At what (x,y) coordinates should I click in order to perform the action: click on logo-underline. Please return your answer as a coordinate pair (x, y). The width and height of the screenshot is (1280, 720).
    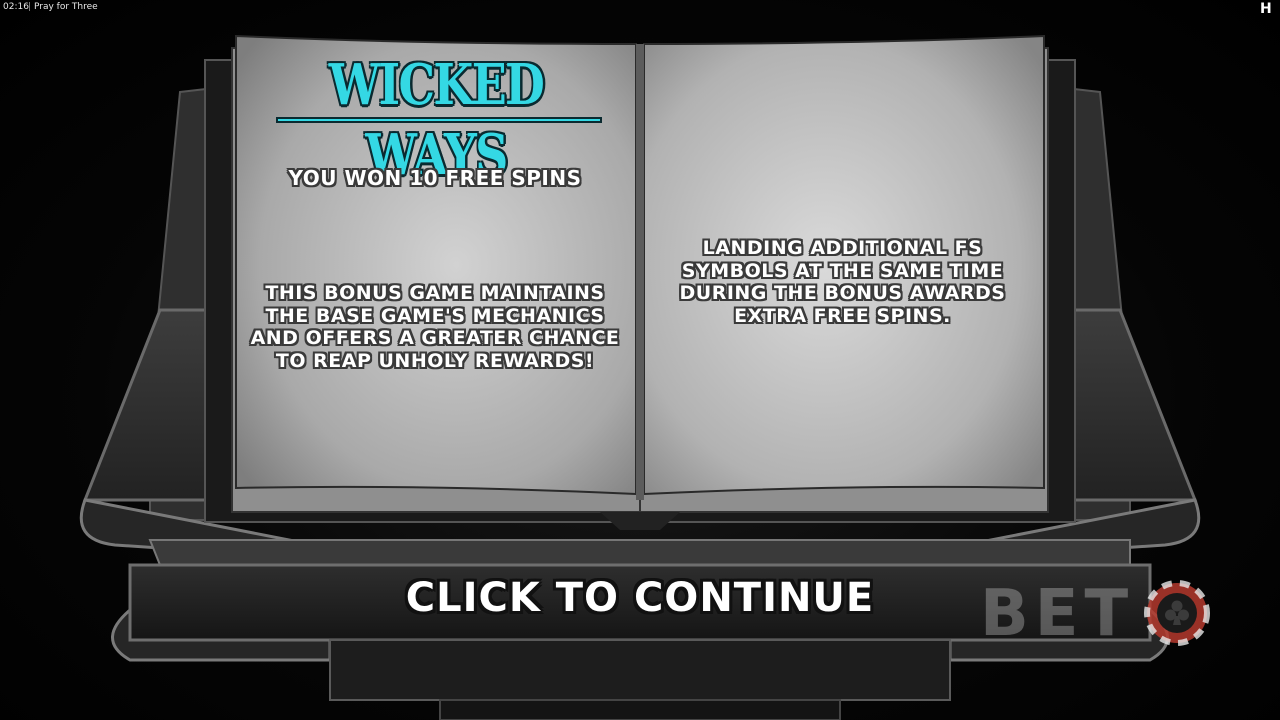
    Looking at the image, I should click on (439, 120).